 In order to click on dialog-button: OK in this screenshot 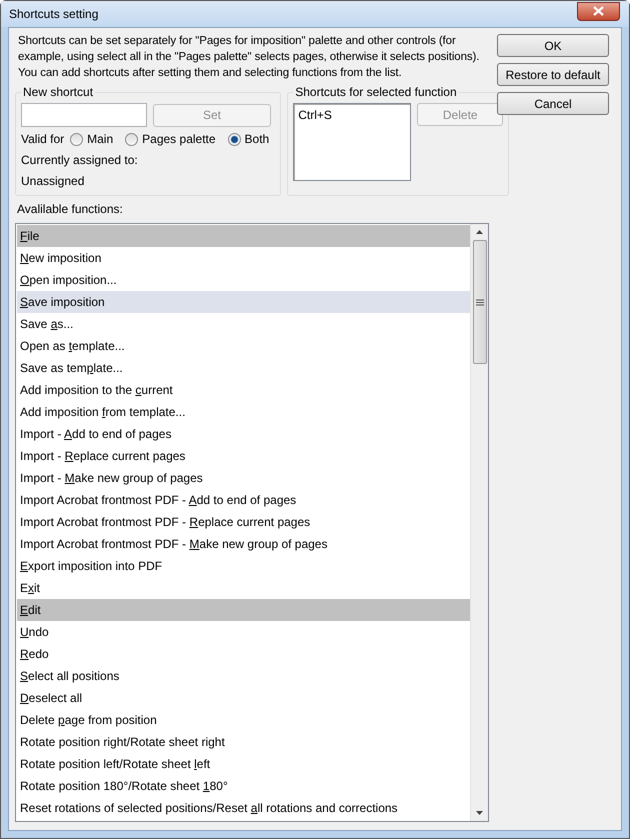, I will do `click(553, 45)`.